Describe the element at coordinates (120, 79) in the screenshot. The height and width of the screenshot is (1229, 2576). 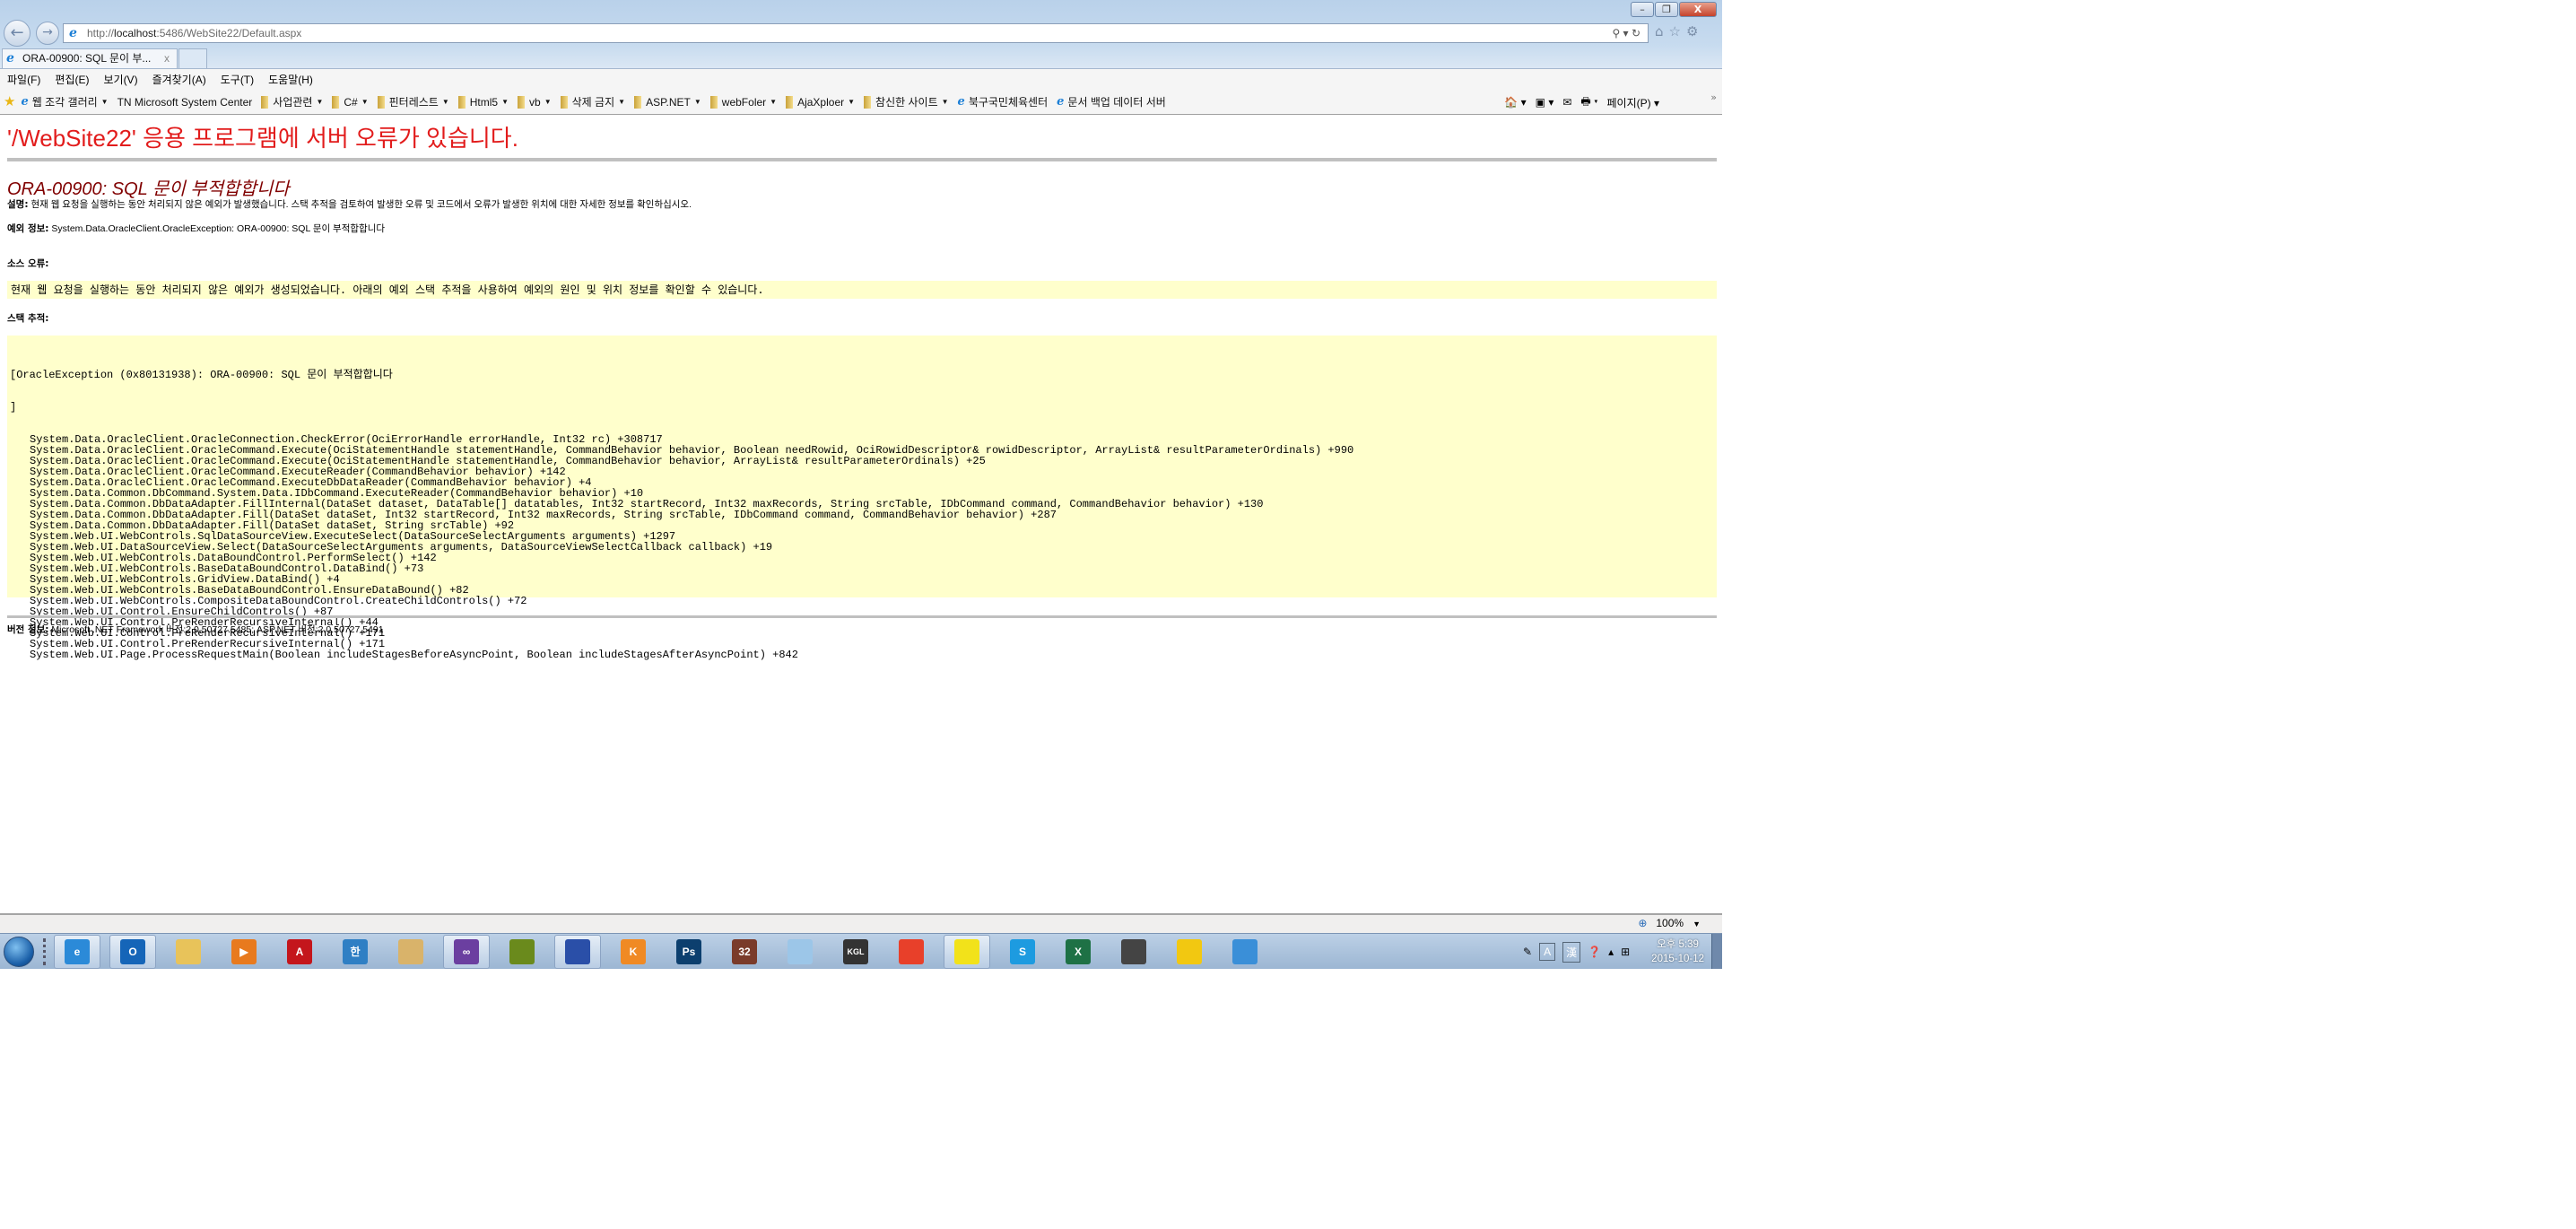
I see `menu-item: 보기(V)` at that location.